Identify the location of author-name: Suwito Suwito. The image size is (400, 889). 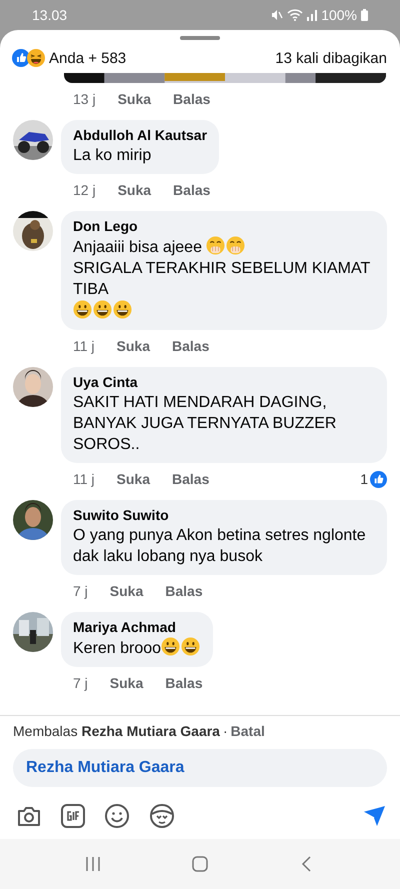
(224, 515).